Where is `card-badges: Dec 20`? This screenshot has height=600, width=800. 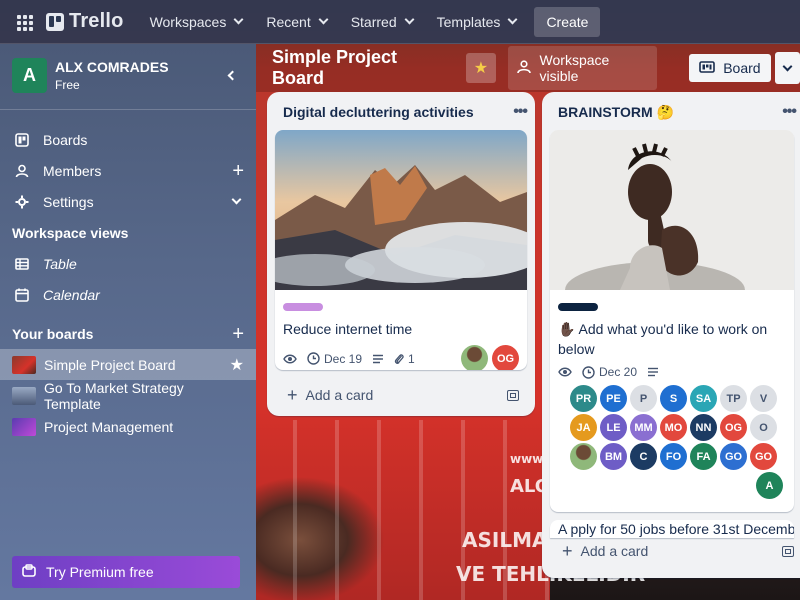
card-badges: Dec 20 is located at coordinates (672, 369).